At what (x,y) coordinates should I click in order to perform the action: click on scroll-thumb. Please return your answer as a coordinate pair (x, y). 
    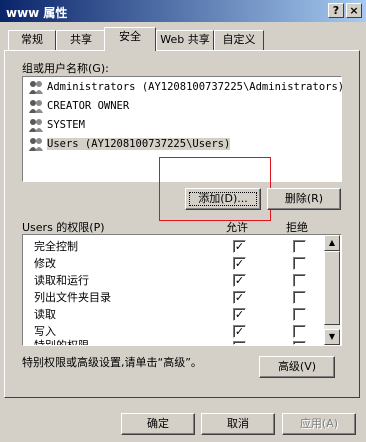
    Looking at the image, I should click on (332, 288).